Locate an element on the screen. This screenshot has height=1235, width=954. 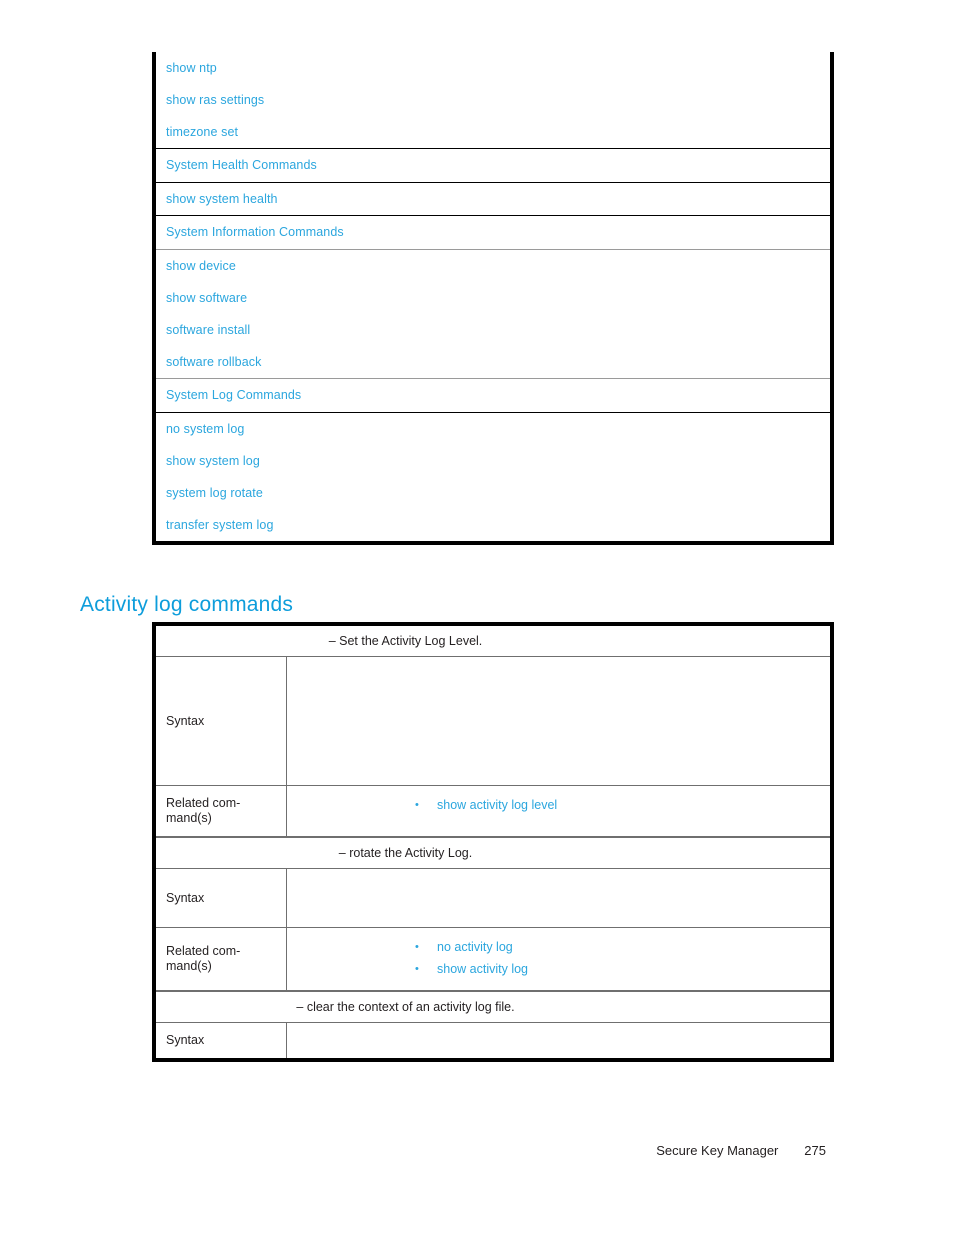
related-command-link: show activity log is located at coordinates (482, 969).